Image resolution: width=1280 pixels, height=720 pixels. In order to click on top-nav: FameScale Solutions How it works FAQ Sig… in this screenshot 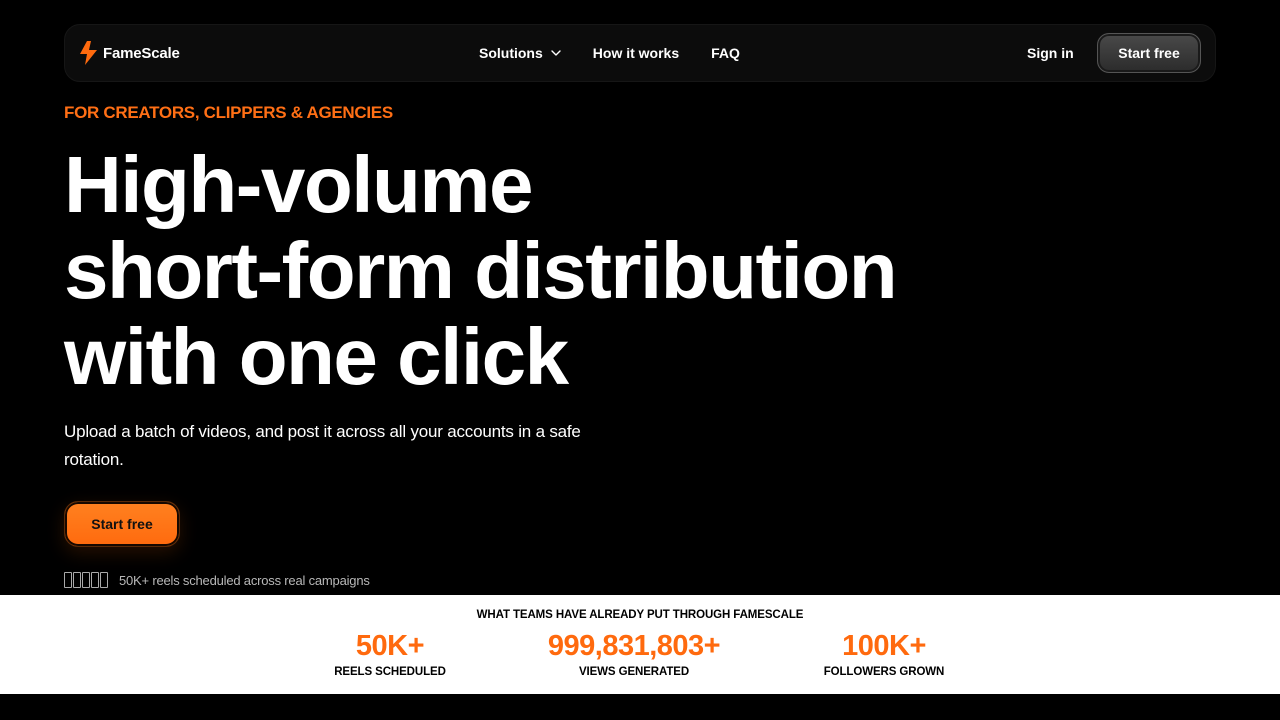, I will do `click(640, 53)`.